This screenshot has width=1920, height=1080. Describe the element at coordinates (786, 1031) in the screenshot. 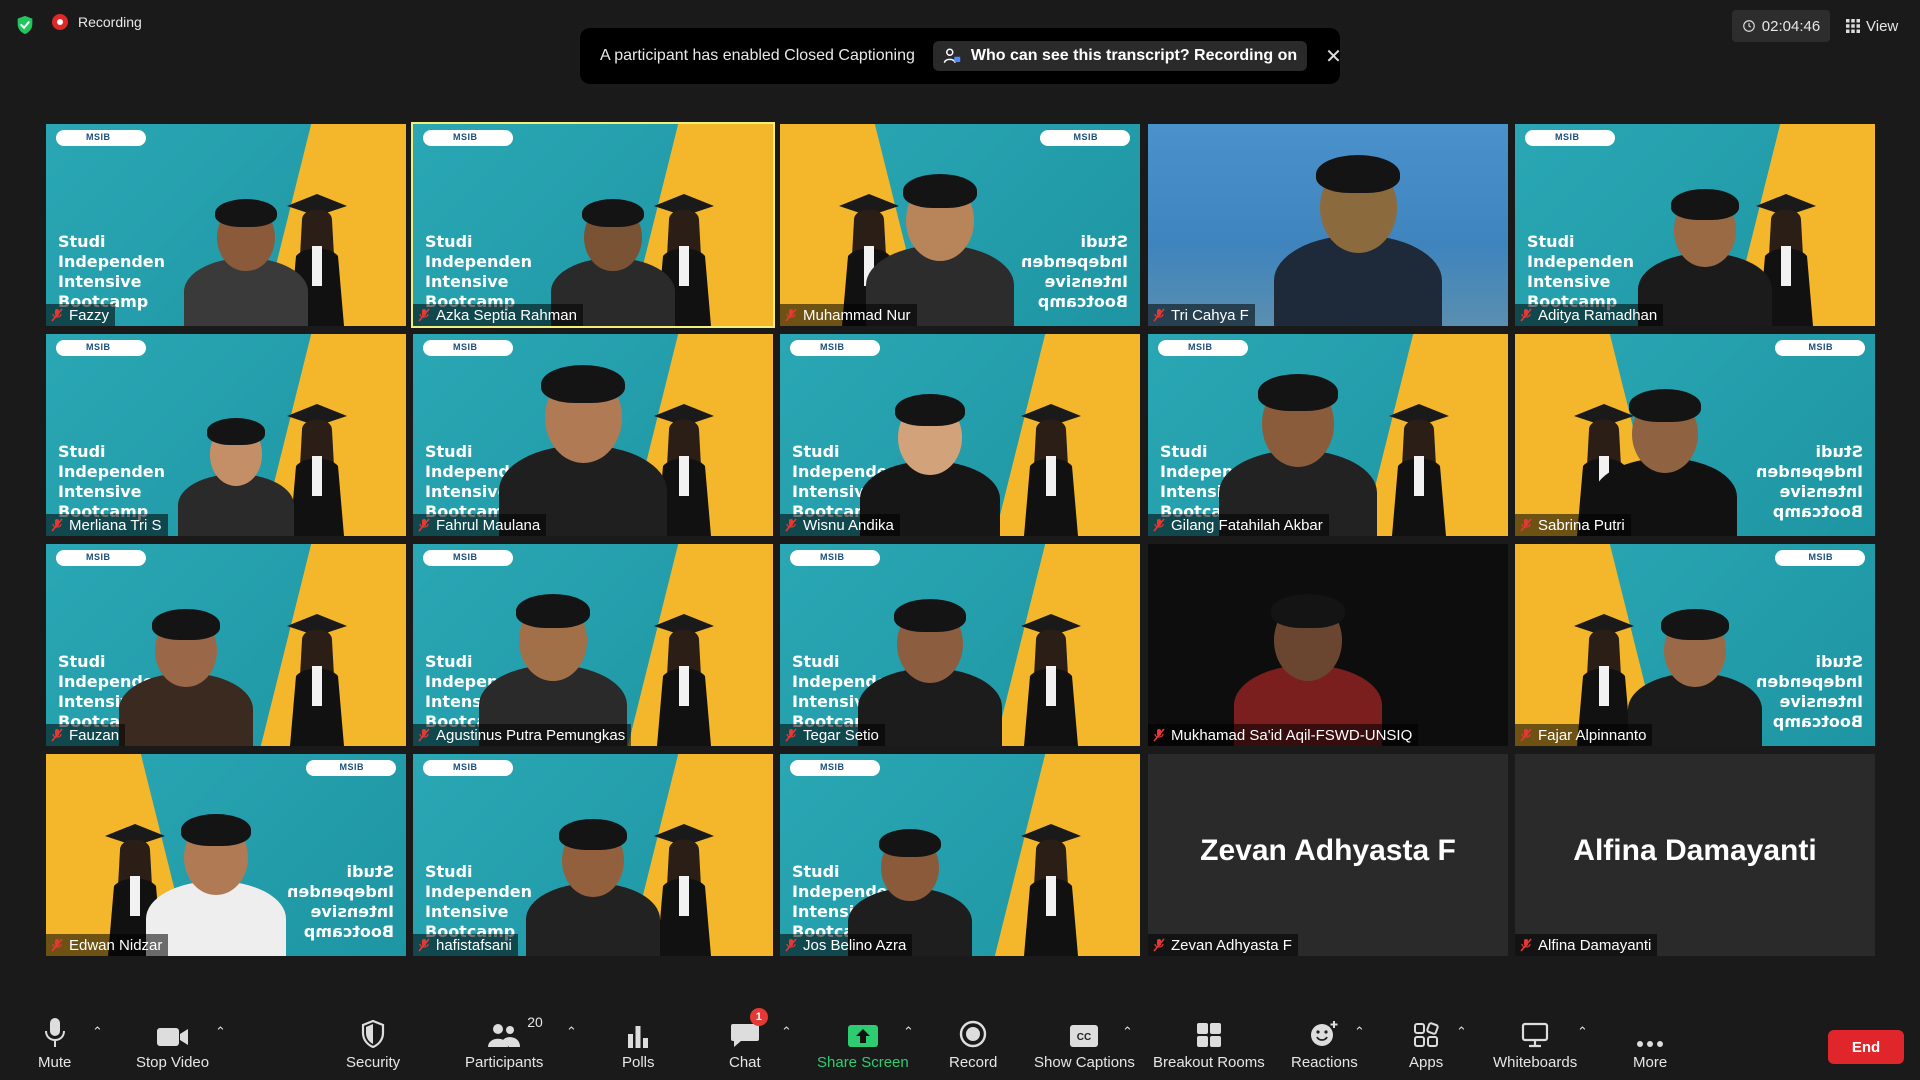

I see `chat-options-chevron-icon: ⌃` at that location.